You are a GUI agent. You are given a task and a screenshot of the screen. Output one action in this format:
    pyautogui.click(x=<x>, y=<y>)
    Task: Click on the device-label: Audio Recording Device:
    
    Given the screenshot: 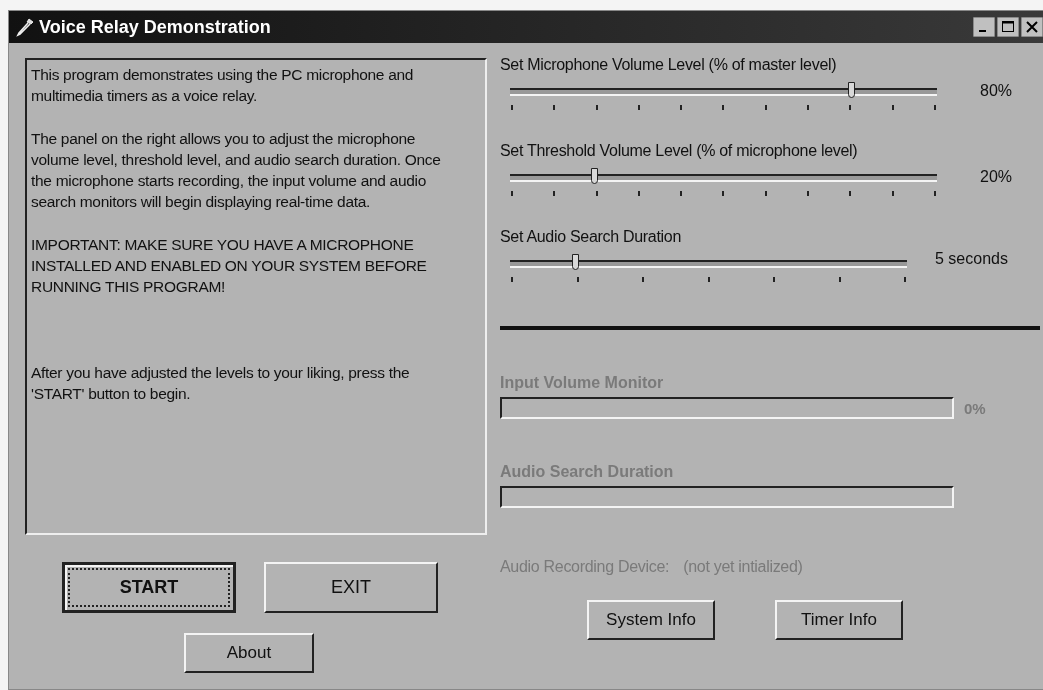 What is the action you would take?
    pyautogui.click(x=585, y=566)
    